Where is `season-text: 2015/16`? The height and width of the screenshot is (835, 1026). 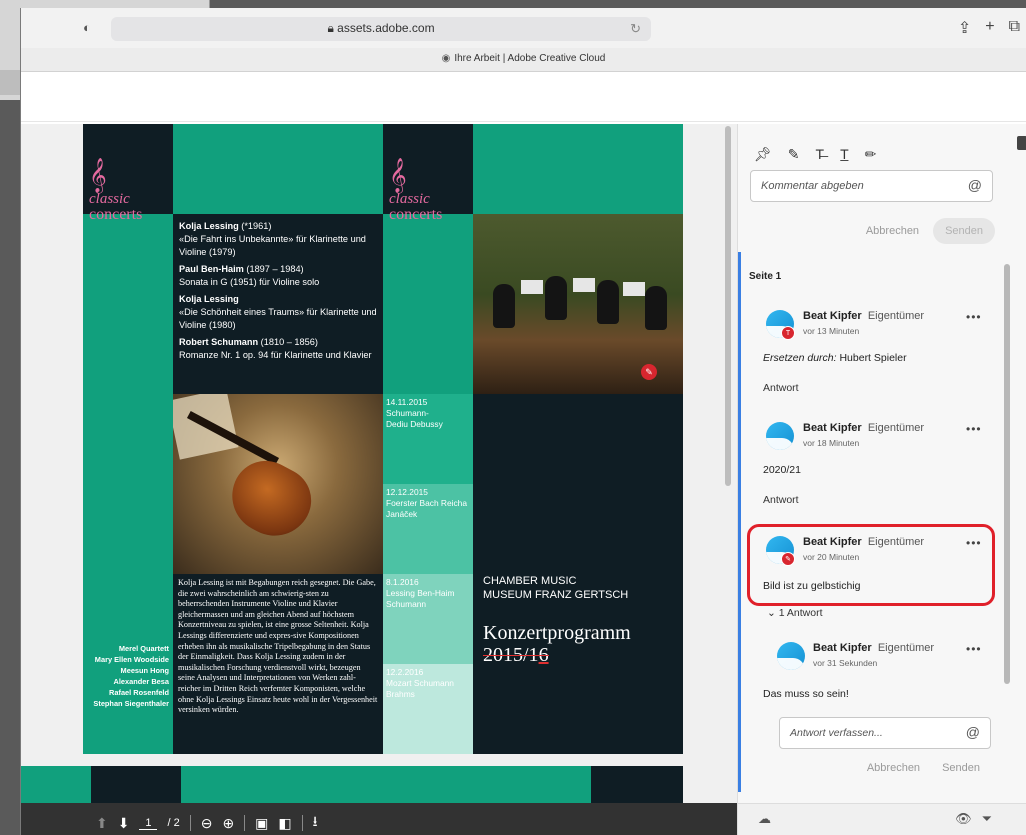 season-text: 2015/16 is located at coordinates (516, 655).